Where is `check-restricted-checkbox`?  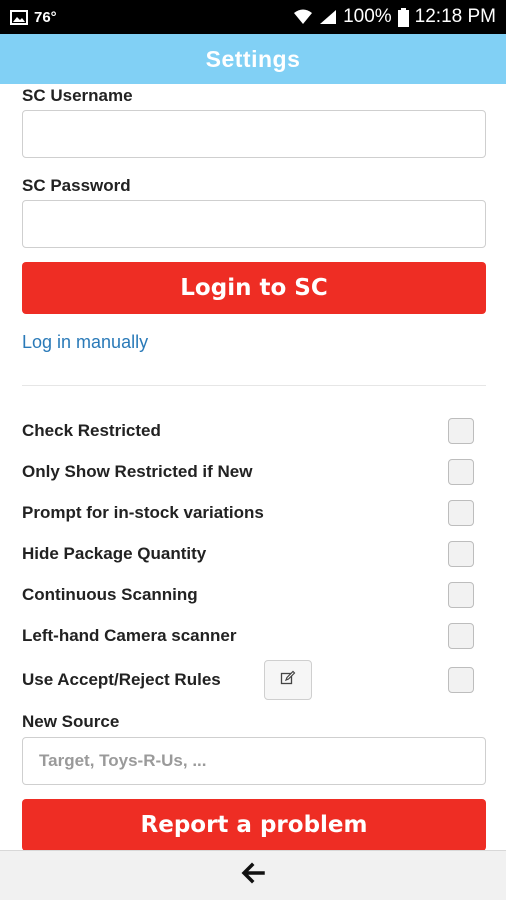
check-restricted-checkbox is located at coordinates (461, 431).